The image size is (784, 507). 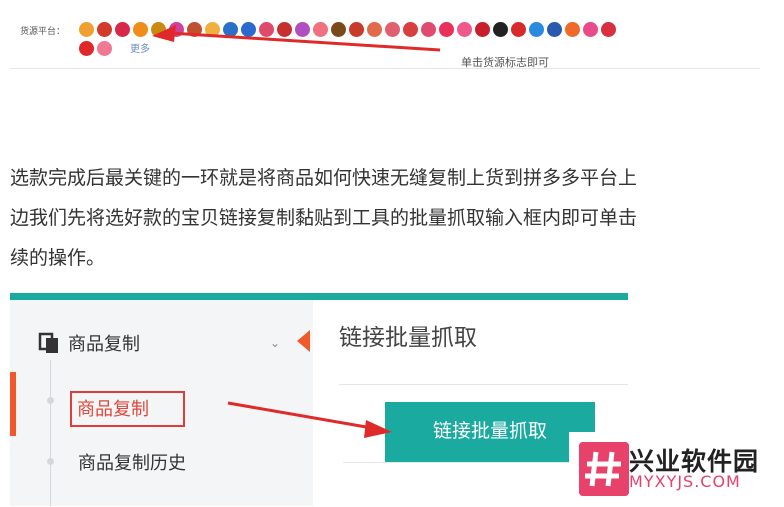 What do you see at coordinates (113, 409) in the screenshot?
I see `sidebar-item-label: 商品复制` at bounding box center [113, 409].